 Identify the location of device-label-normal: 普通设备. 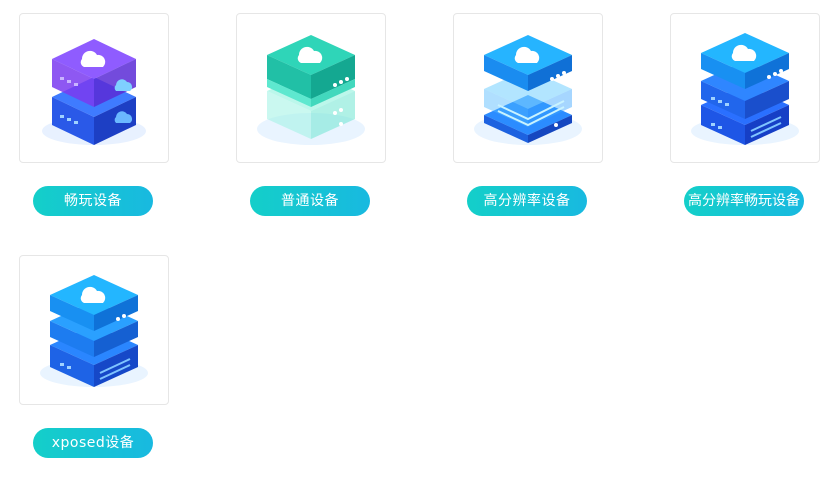
(310, 201).